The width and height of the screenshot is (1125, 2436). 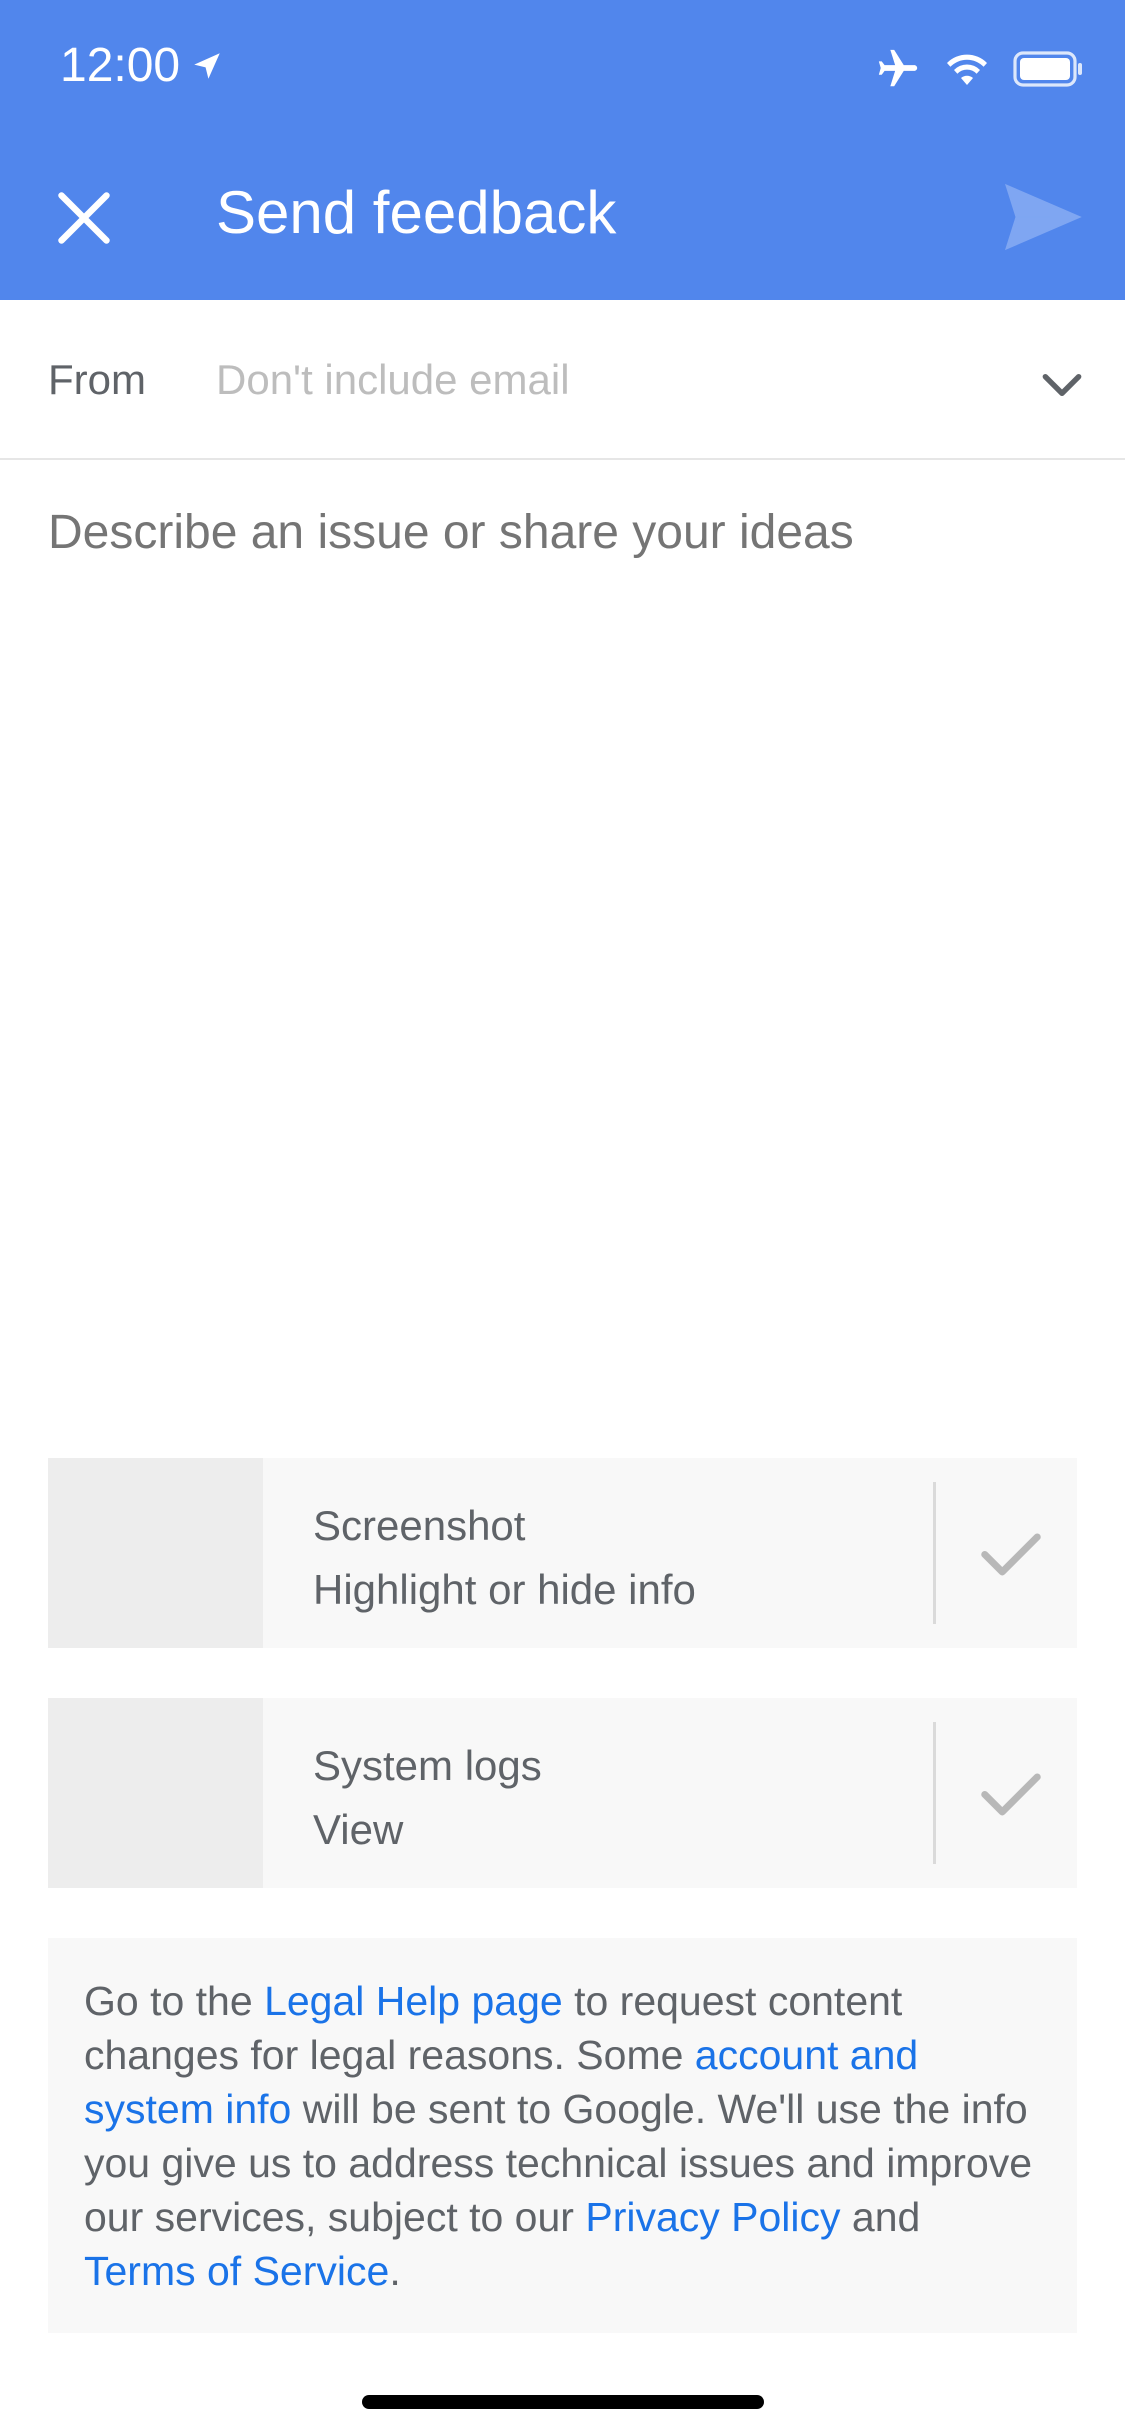 What do you see at coordinates (898, 68) in the screenshot?
I see `airplane-mode-icon` at bounding box center [898, 68].